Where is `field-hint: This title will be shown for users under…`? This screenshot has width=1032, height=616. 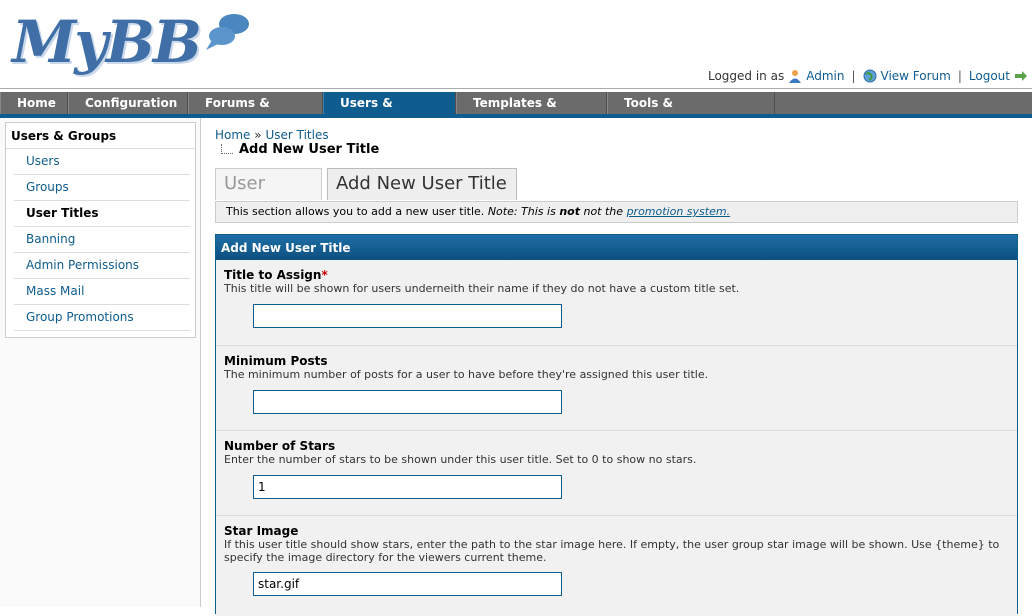
field-hint: This title will be shown for users under… is located at coordinates (482, 288).